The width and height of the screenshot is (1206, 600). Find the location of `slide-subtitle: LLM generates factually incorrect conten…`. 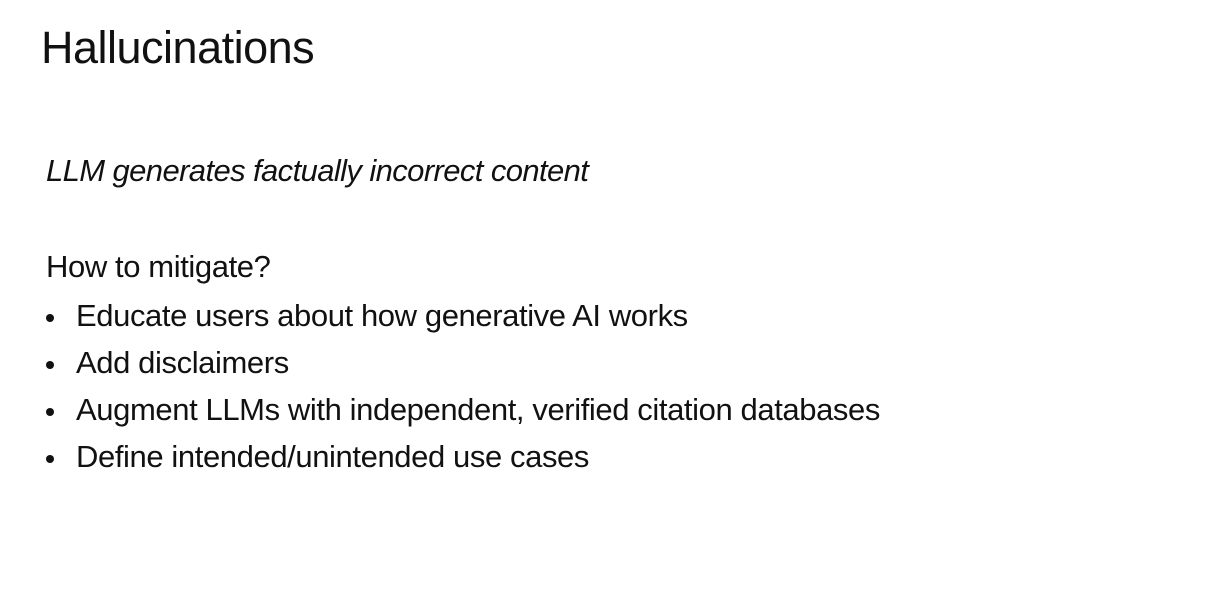

slide-subtitle: LLM generates factually incorrect conten… is located at coordinates (317, 170).